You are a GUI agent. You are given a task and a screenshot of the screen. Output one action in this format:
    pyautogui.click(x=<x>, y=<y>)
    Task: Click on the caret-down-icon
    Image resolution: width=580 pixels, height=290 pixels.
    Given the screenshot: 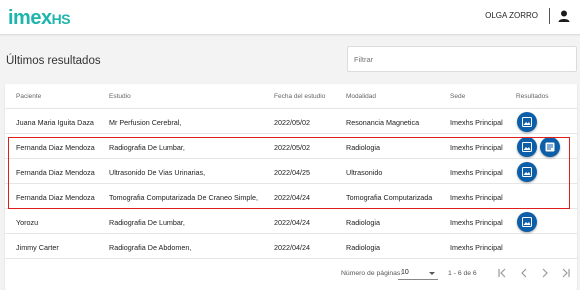 What is the action you would take?
    pyautogui.click(x=432, y=273)
    